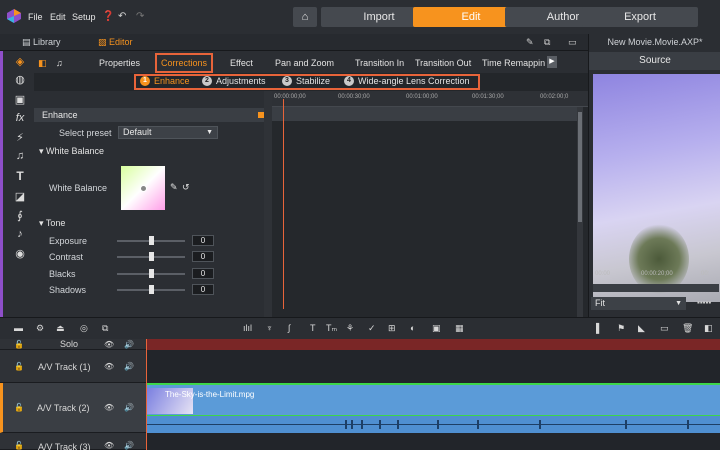 This screenshot has width=720, height=450. What do you see at coordinates (20, 253) in the screenshot?
I see `sound-icon: ◉` at bounding box center [20, 253].